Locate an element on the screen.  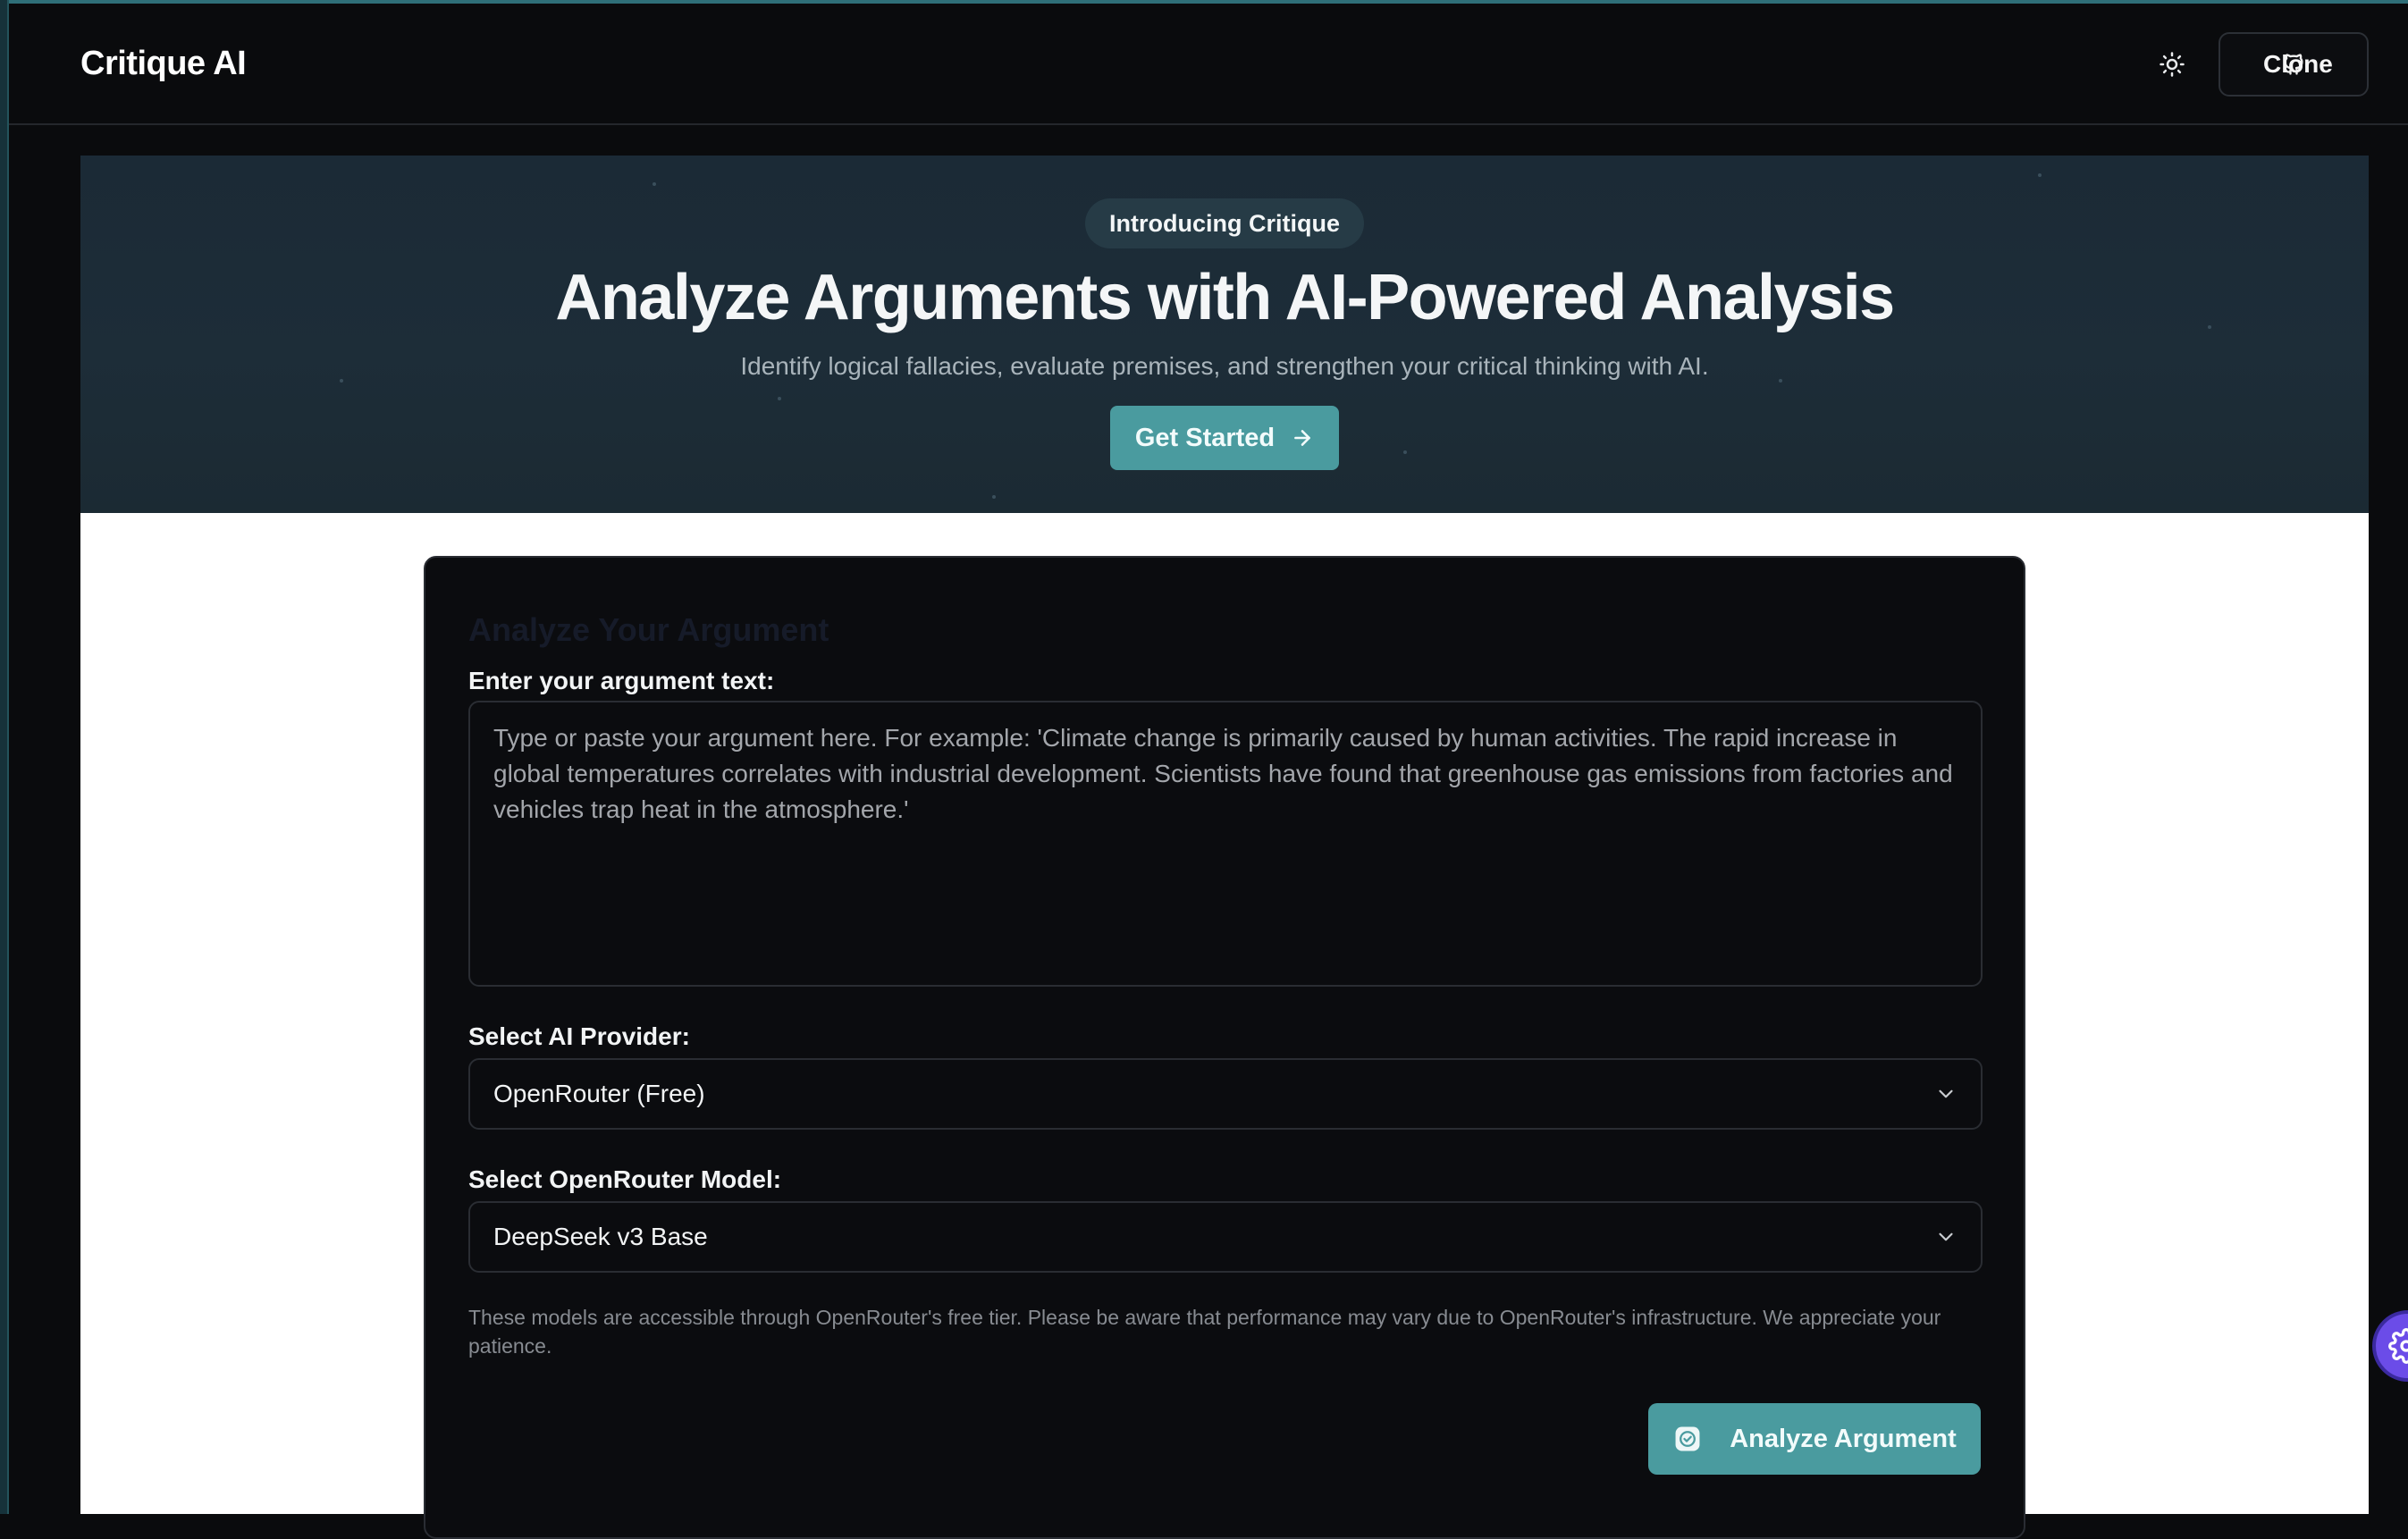
model-label: Select OpenRouter Model: is located at coordinates (625, 1179).